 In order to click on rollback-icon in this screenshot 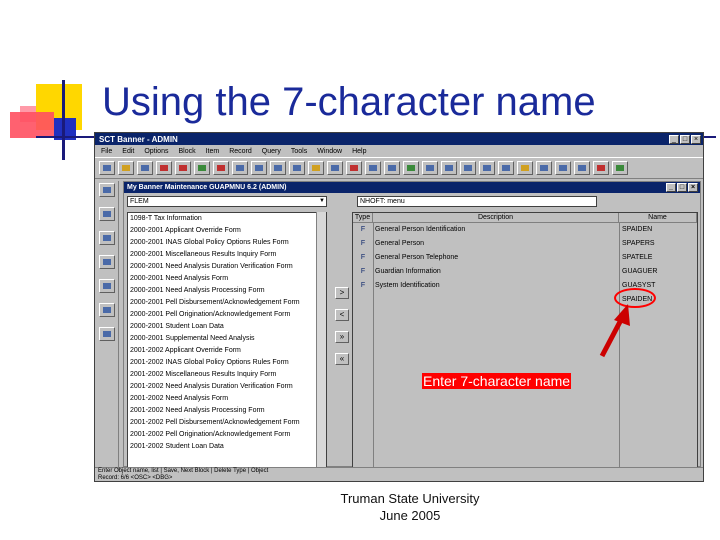, I will do `click(126, 168)`.